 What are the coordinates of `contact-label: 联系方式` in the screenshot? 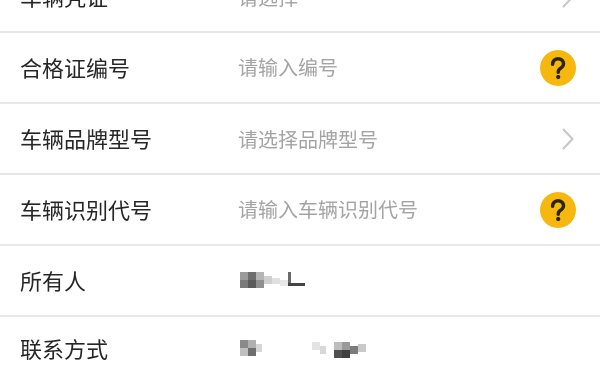 It's located at (64, 351).